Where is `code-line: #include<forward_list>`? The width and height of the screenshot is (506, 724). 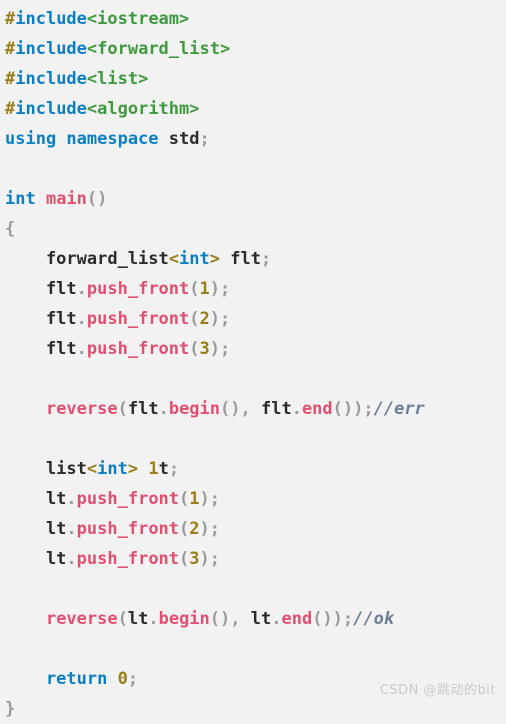
code-line: #include<forward_list> is located at coordinates (255, 49).